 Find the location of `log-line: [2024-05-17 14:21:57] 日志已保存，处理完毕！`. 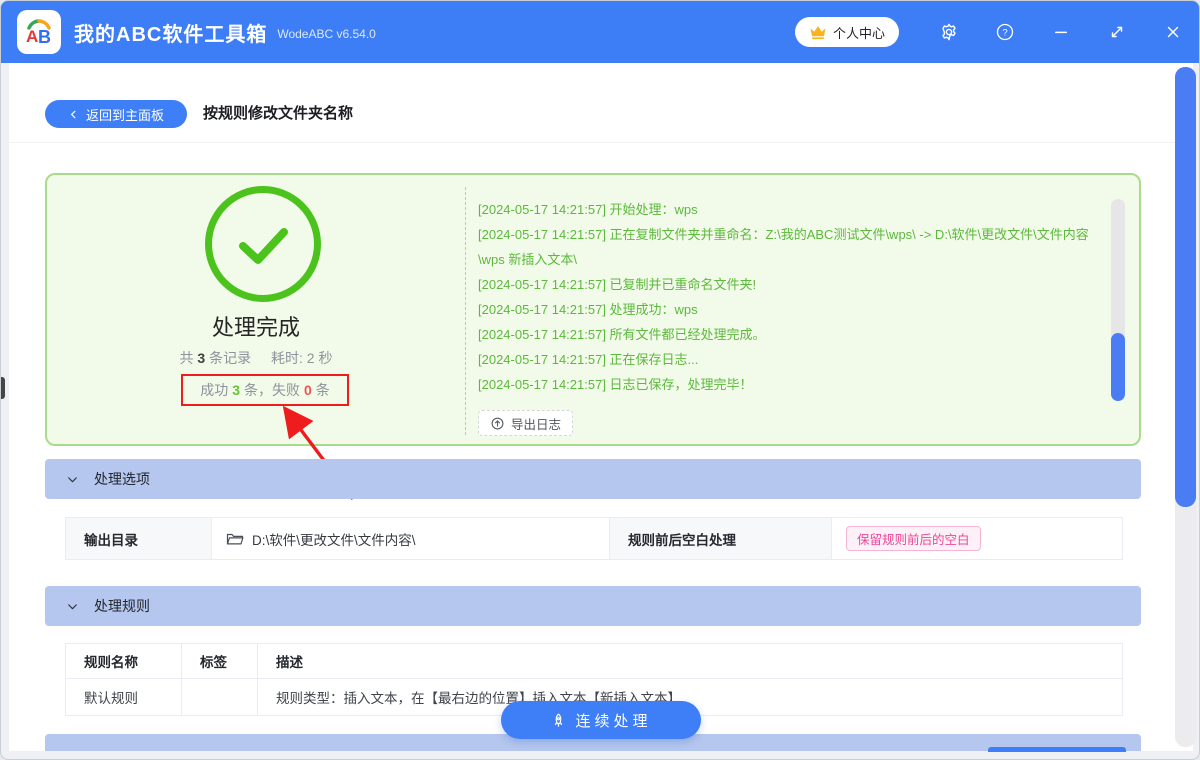

log-line: [2024-05-17 14:21:57] 日志已保存，处理完毕！ is located at coordinates (615, 384).